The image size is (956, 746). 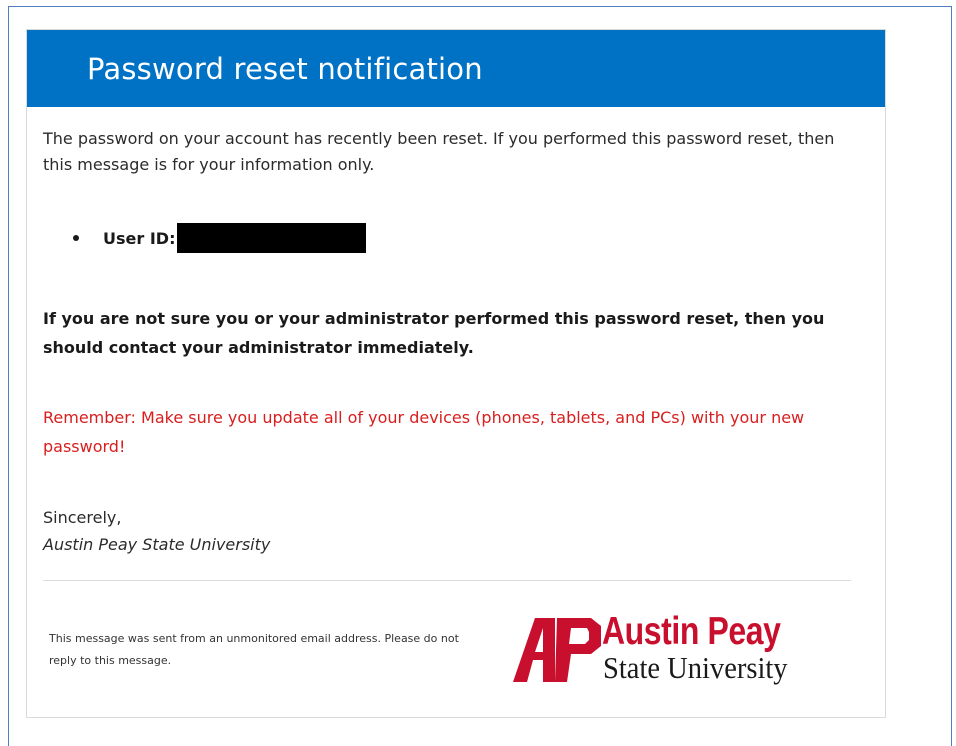 I want to click on ap-logo-icon, so click(x=557, y=650).